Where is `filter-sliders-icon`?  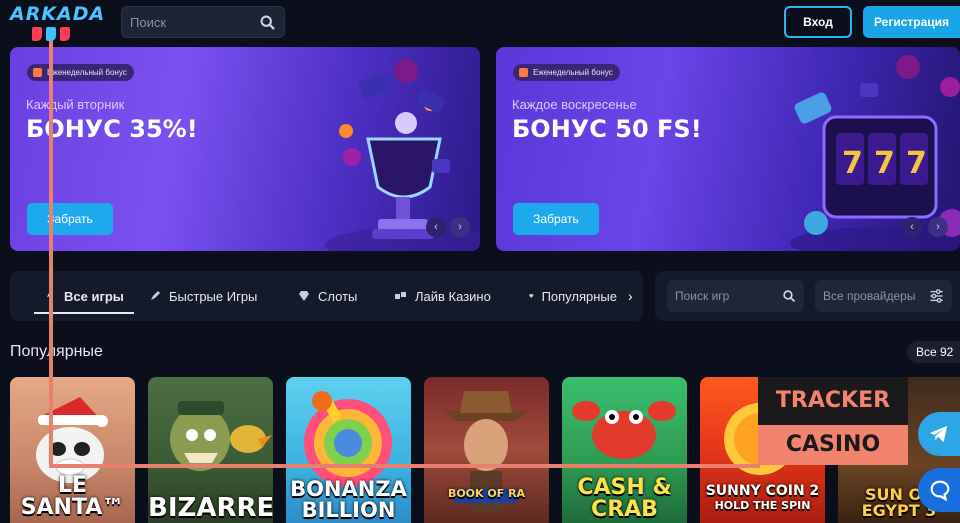
filter-sliders-icon is located at coordinates (936, 296).